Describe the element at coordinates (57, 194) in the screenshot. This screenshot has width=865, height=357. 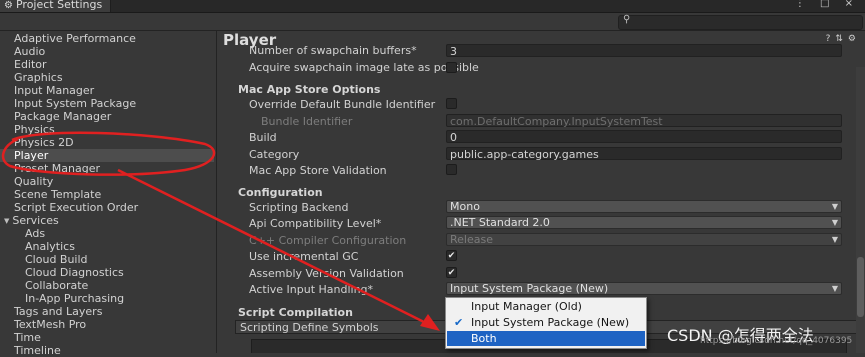
I see `sidebar-item-scene-template: Scene Template` at that location.